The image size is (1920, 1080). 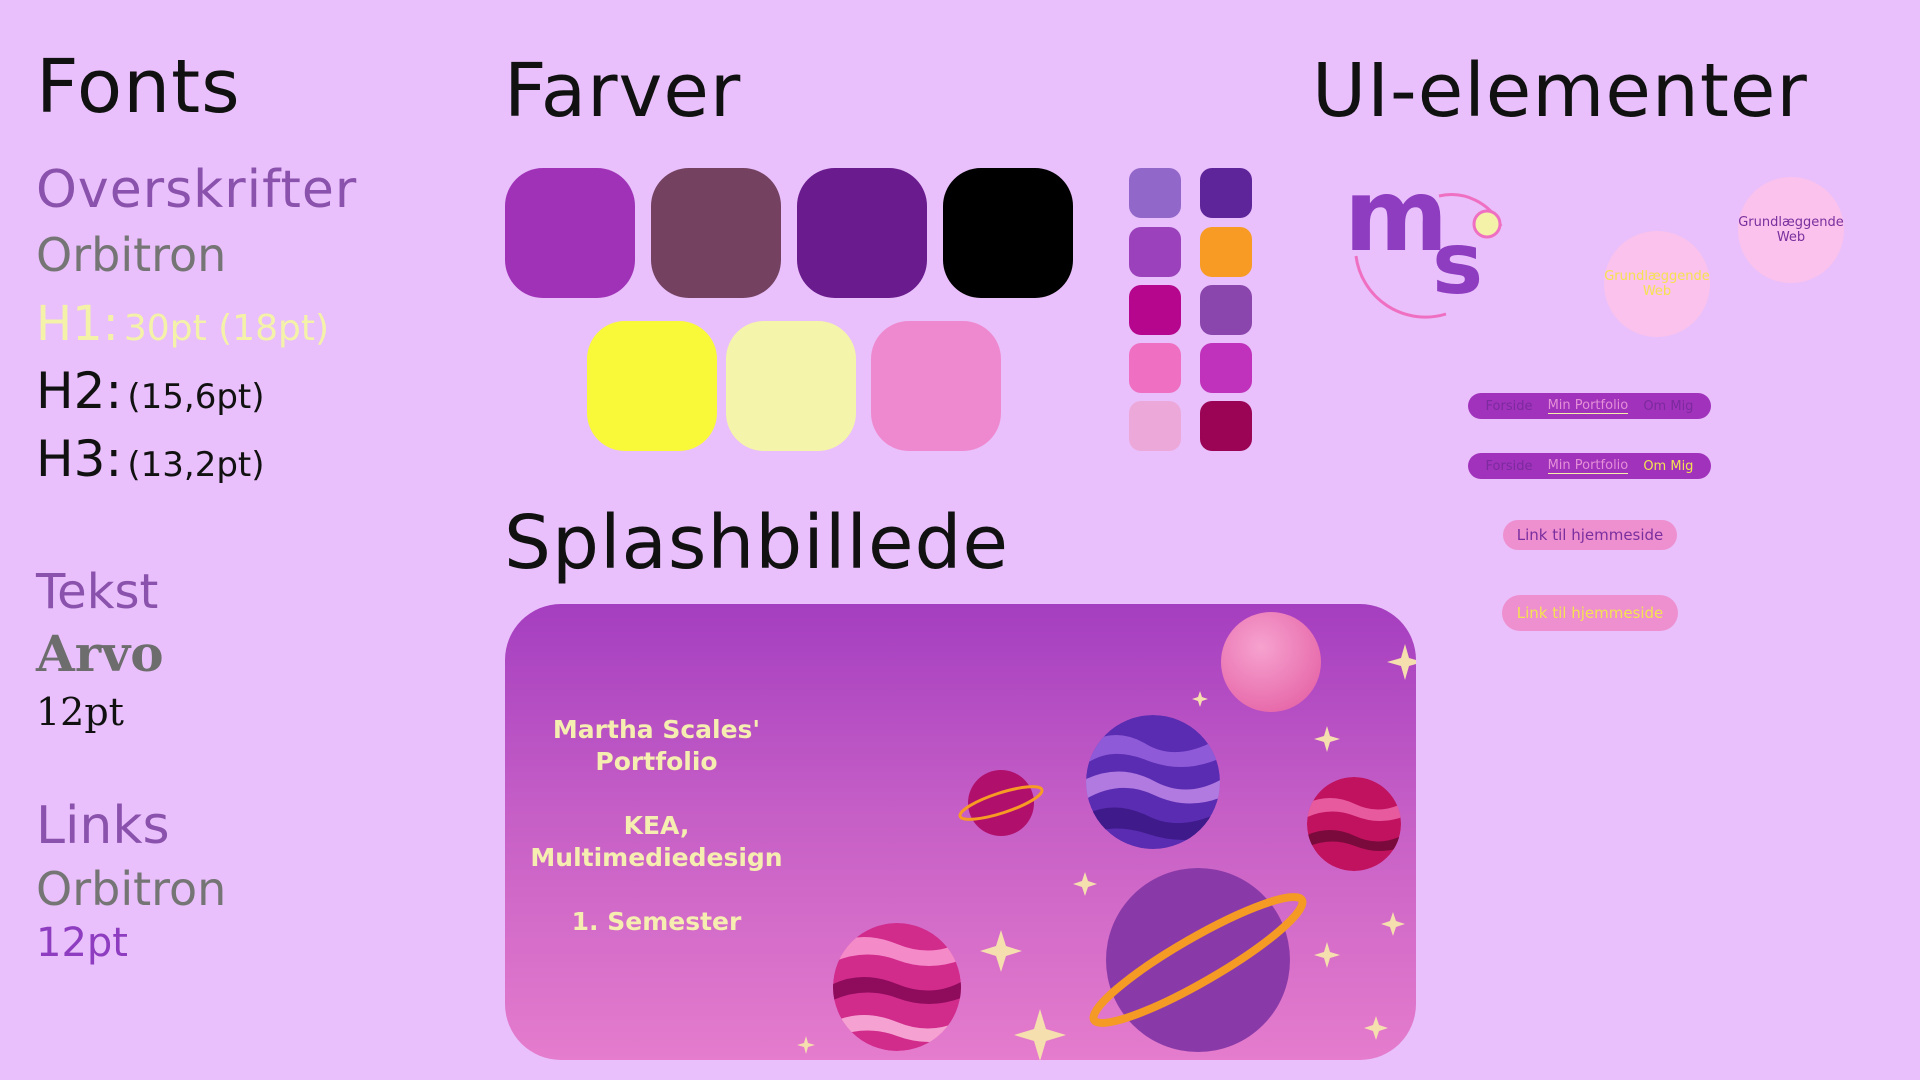 What do you see at coordinates (79, 391) in the screenshot?
I see `h2-label: H2:` at bounding box center [79, 391].